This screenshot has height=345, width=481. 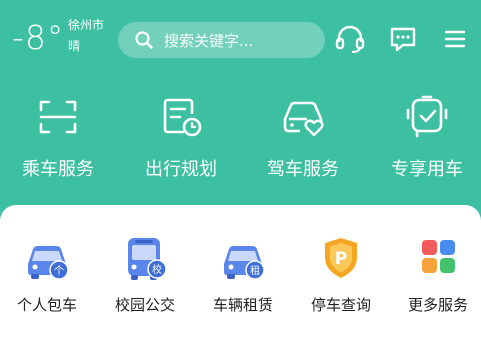 I want to click on parking-icon: P, so click(x=341, y=258).